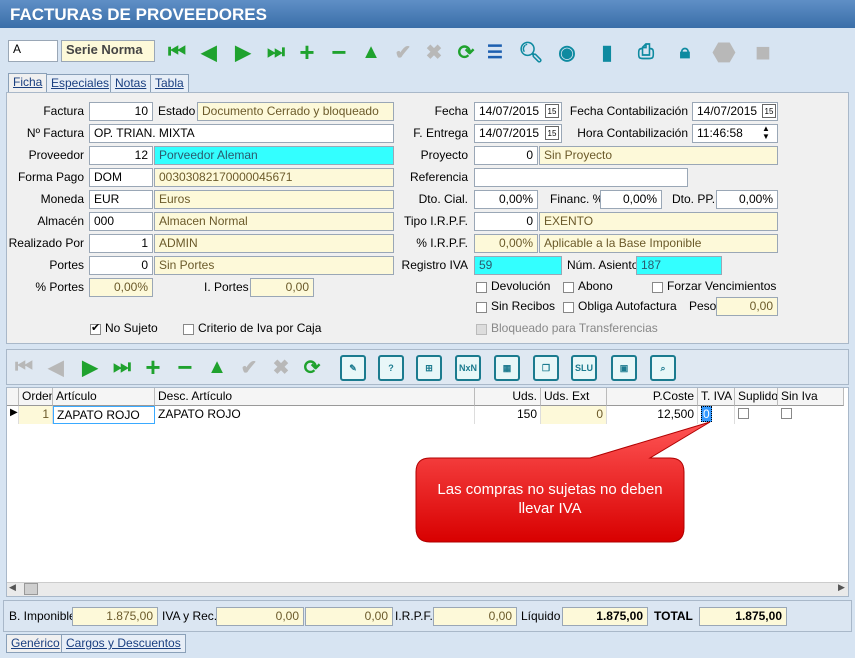 Image resolution: width=855 pixels, height=658 pixels. What do you see at coordinates (35, 643) in the screenshot?
I see `tab-generico: Genérico` at bounding box center [35, 643].